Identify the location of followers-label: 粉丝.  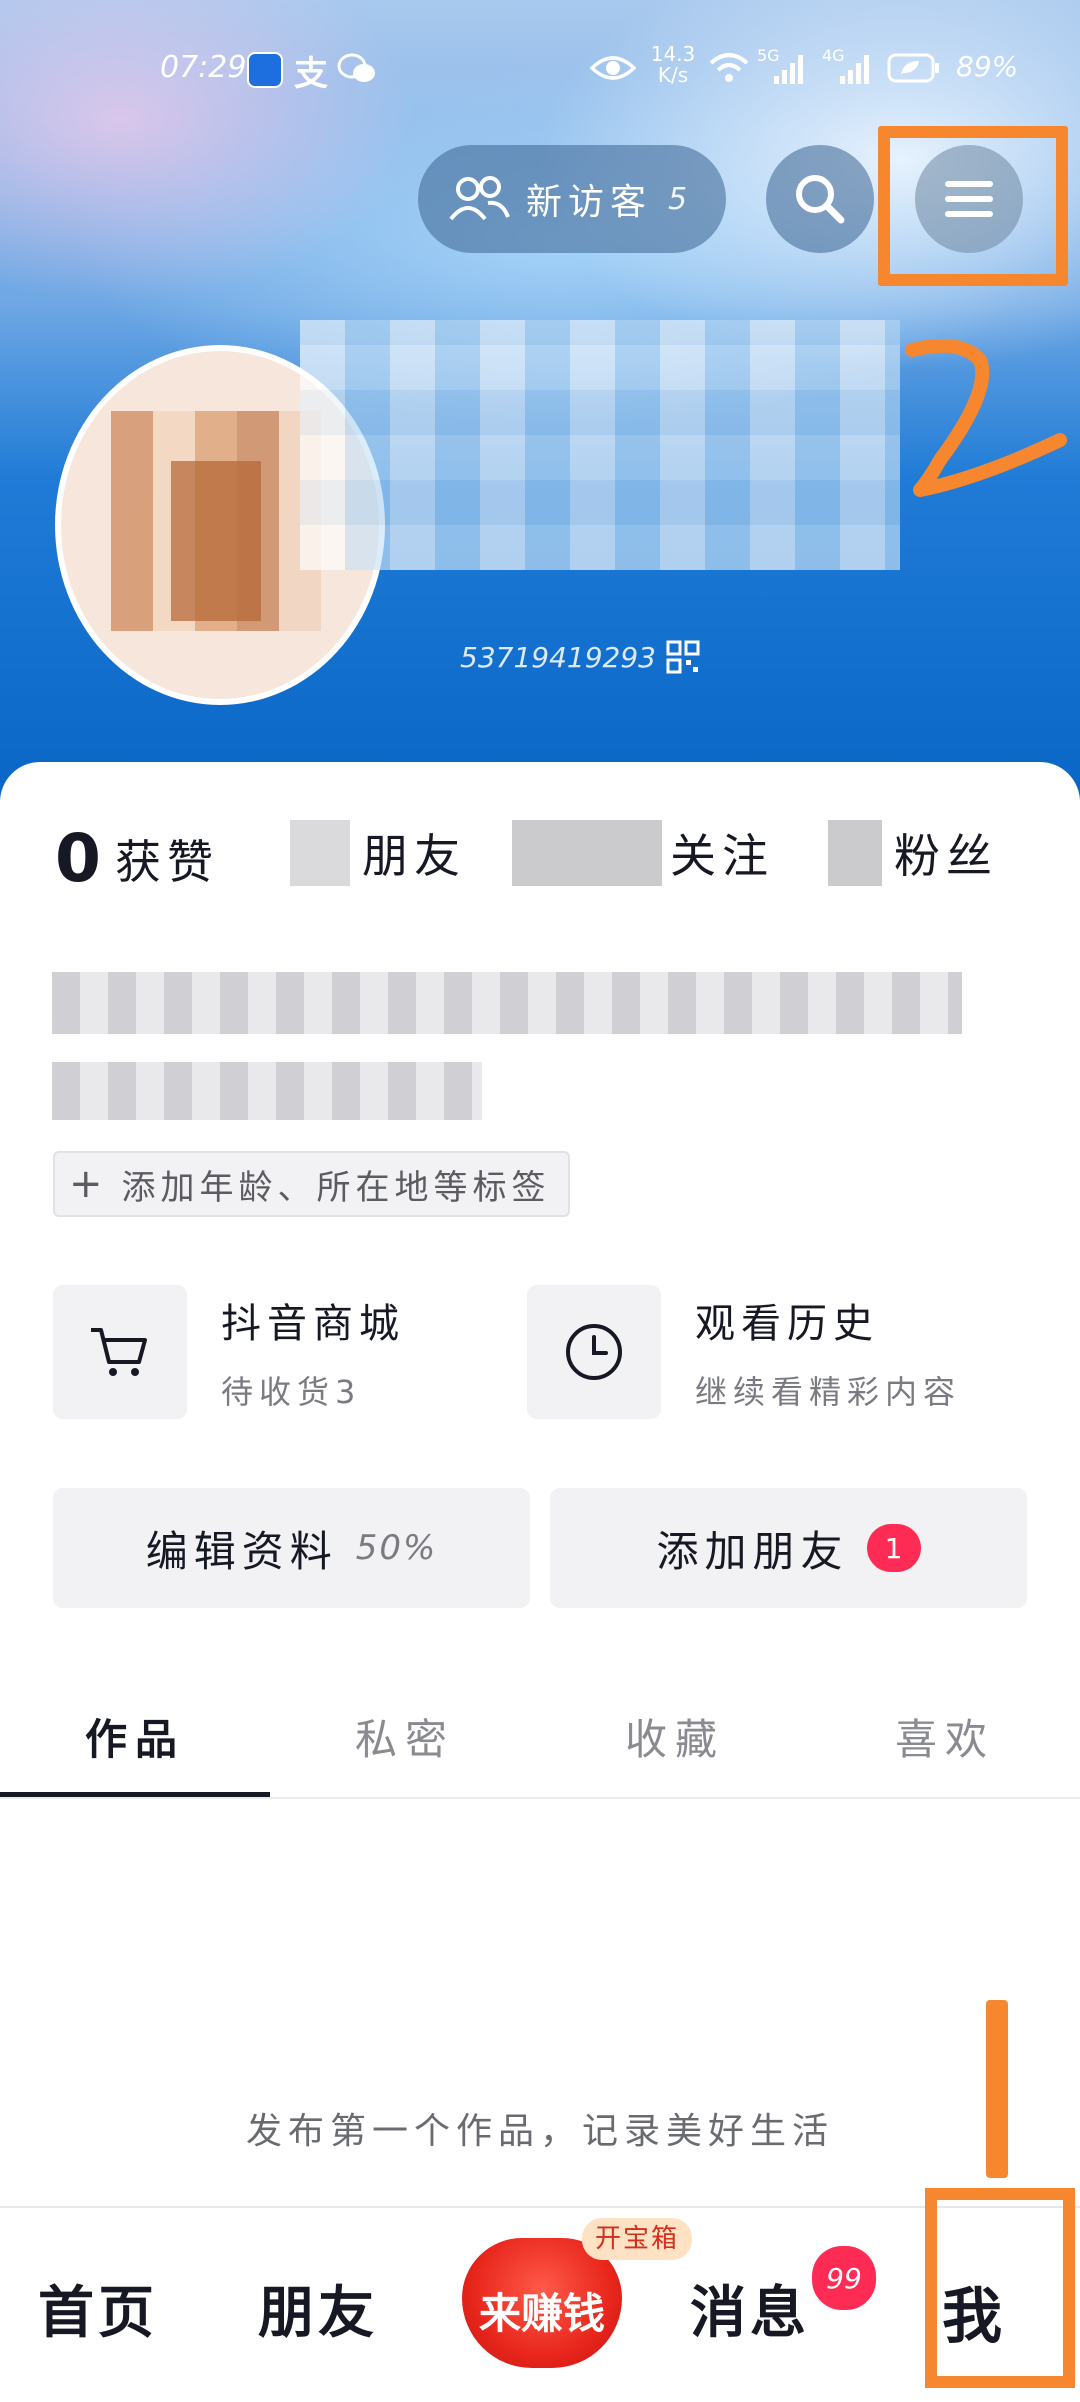
(946, 856).